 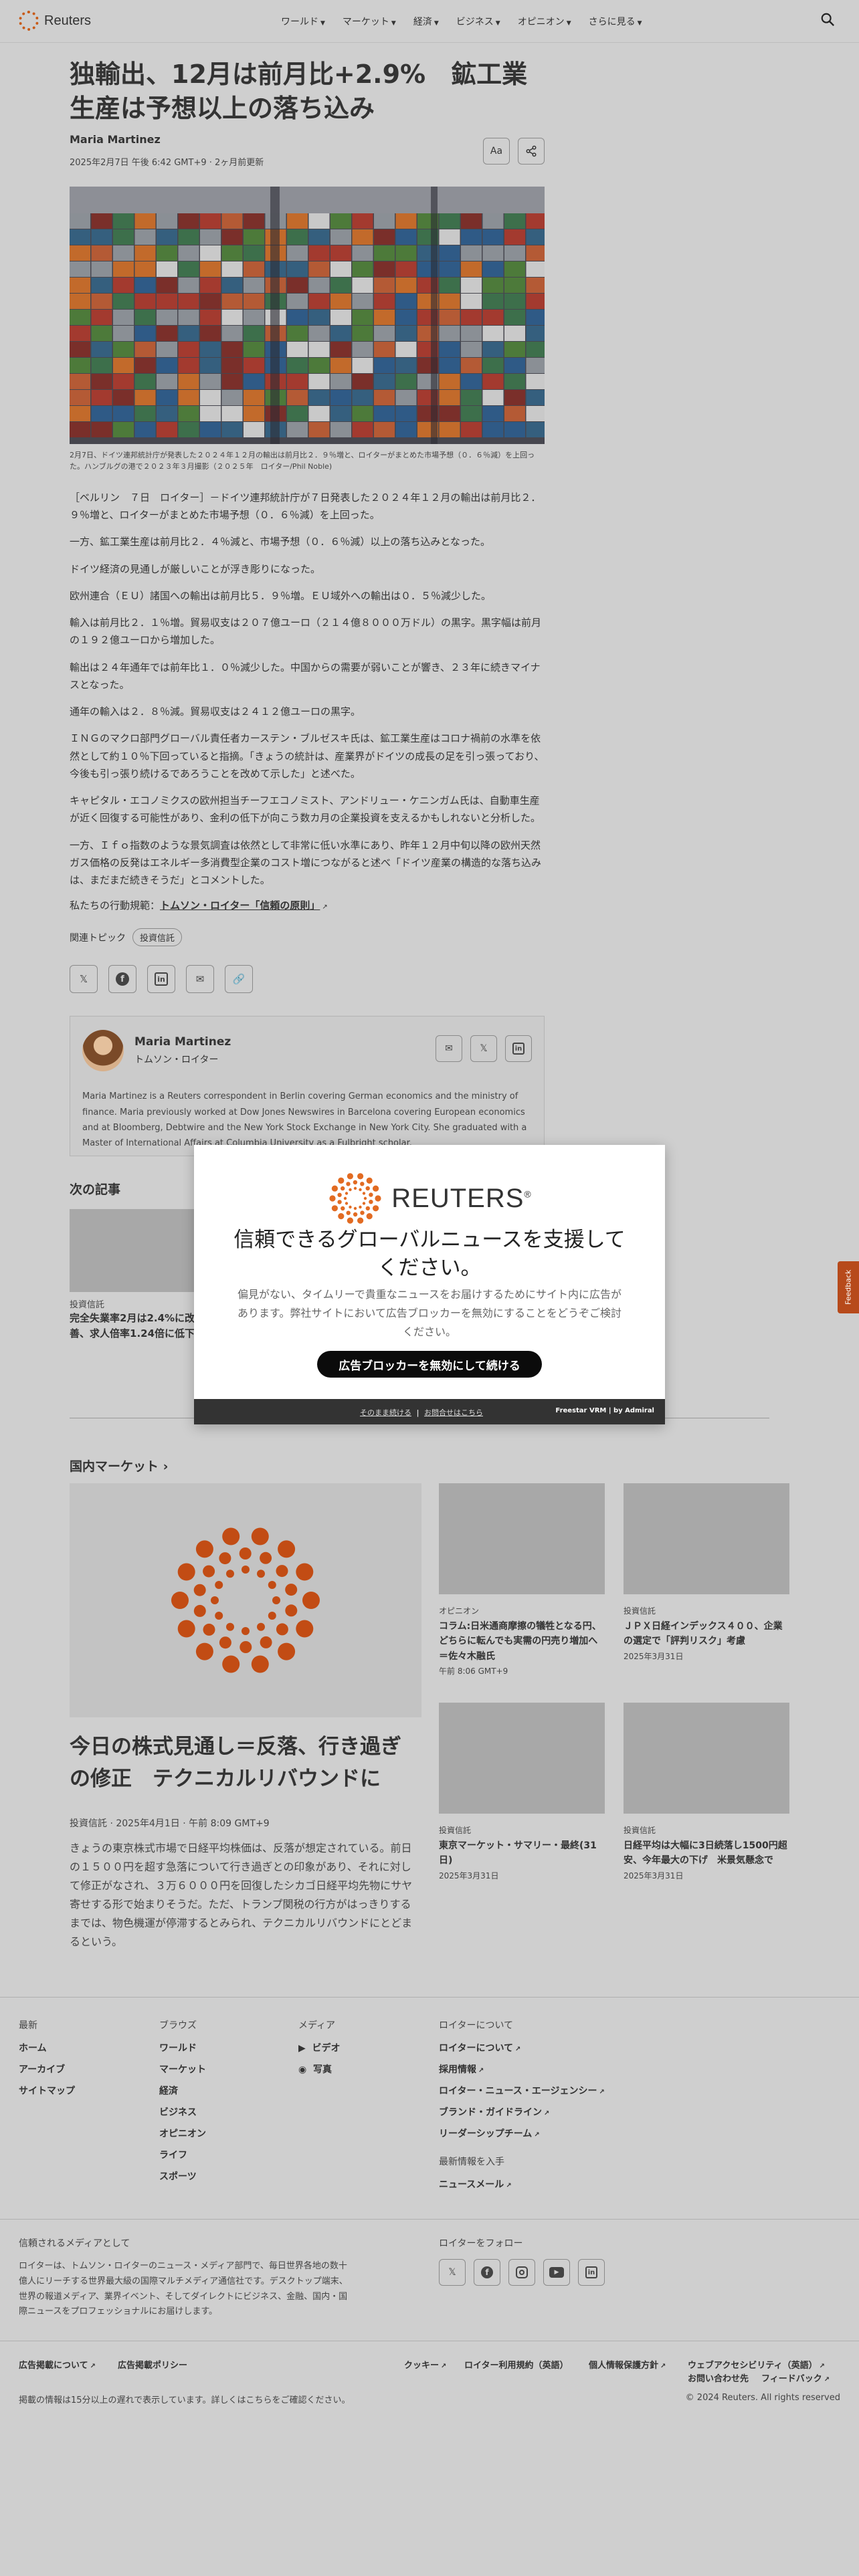 I want to click on nav-opinion: オピニオン ▼, so click(x=544, y=21).